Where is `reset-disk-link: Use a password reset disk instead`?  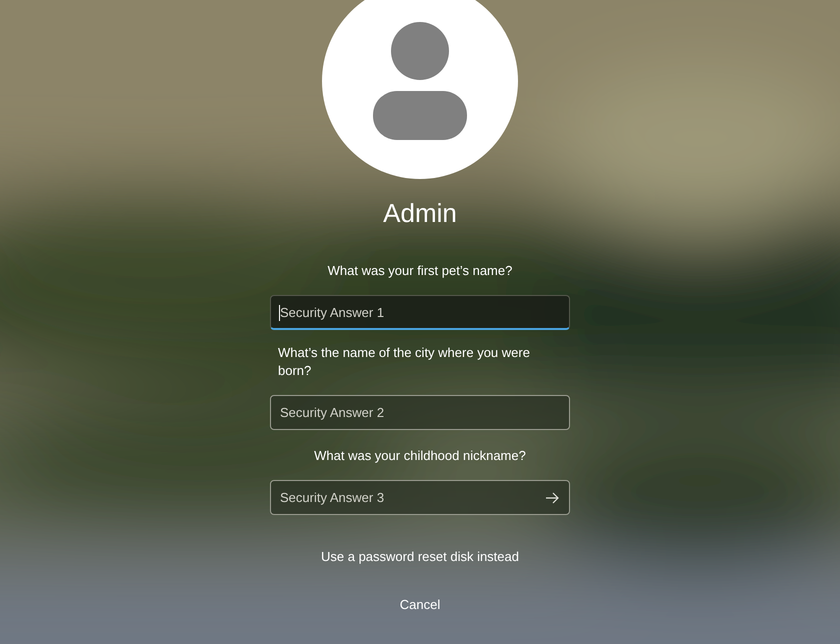
reset-disk-link: Use a password reset disk instead is located at coordinates (420, 556).